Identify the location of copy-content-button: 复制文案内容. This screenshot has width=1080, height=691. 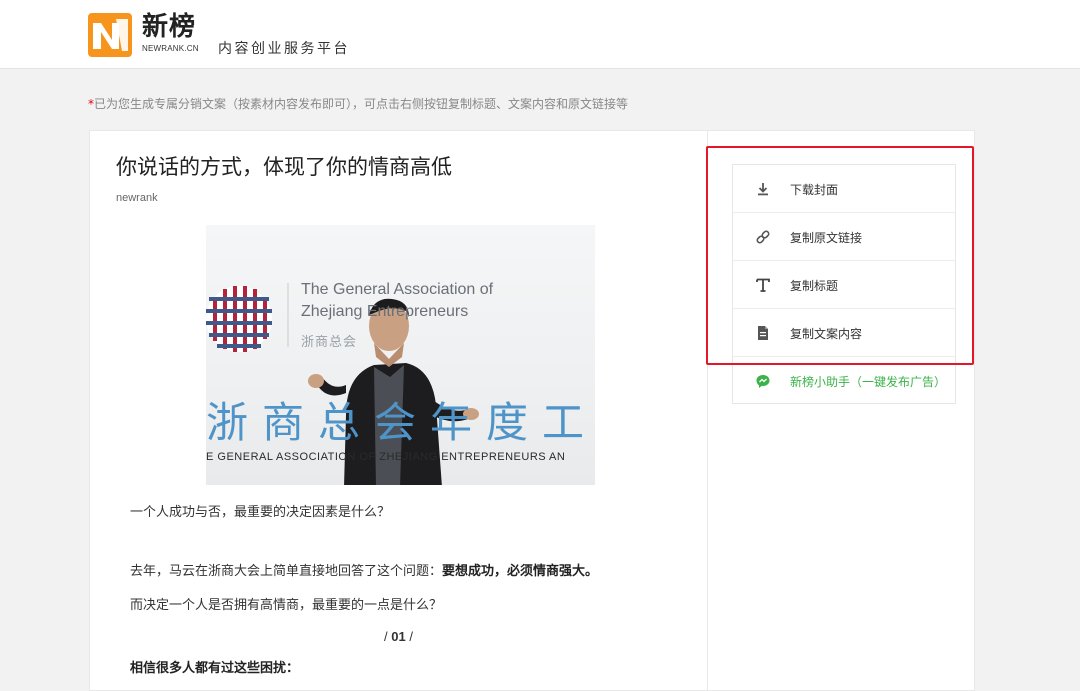
(844, 333).